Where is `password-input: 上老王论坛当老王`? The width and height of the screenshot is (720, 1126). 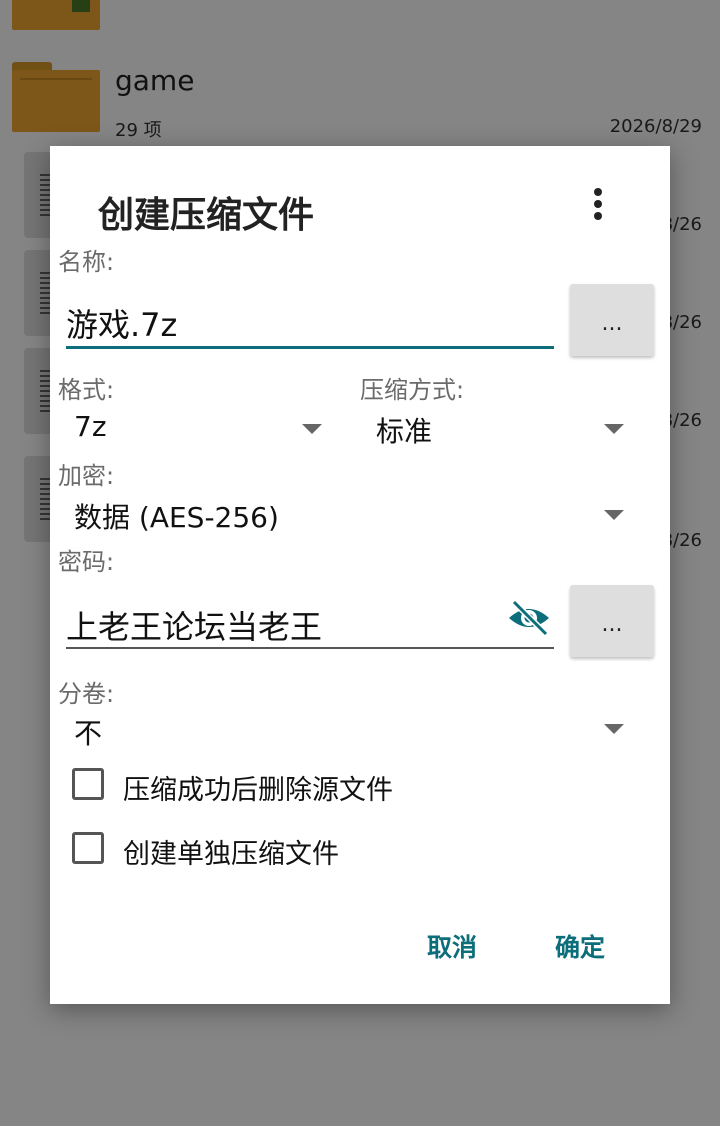 password-input: 上老王论坛当老王 is located at coordinates (194, 625).